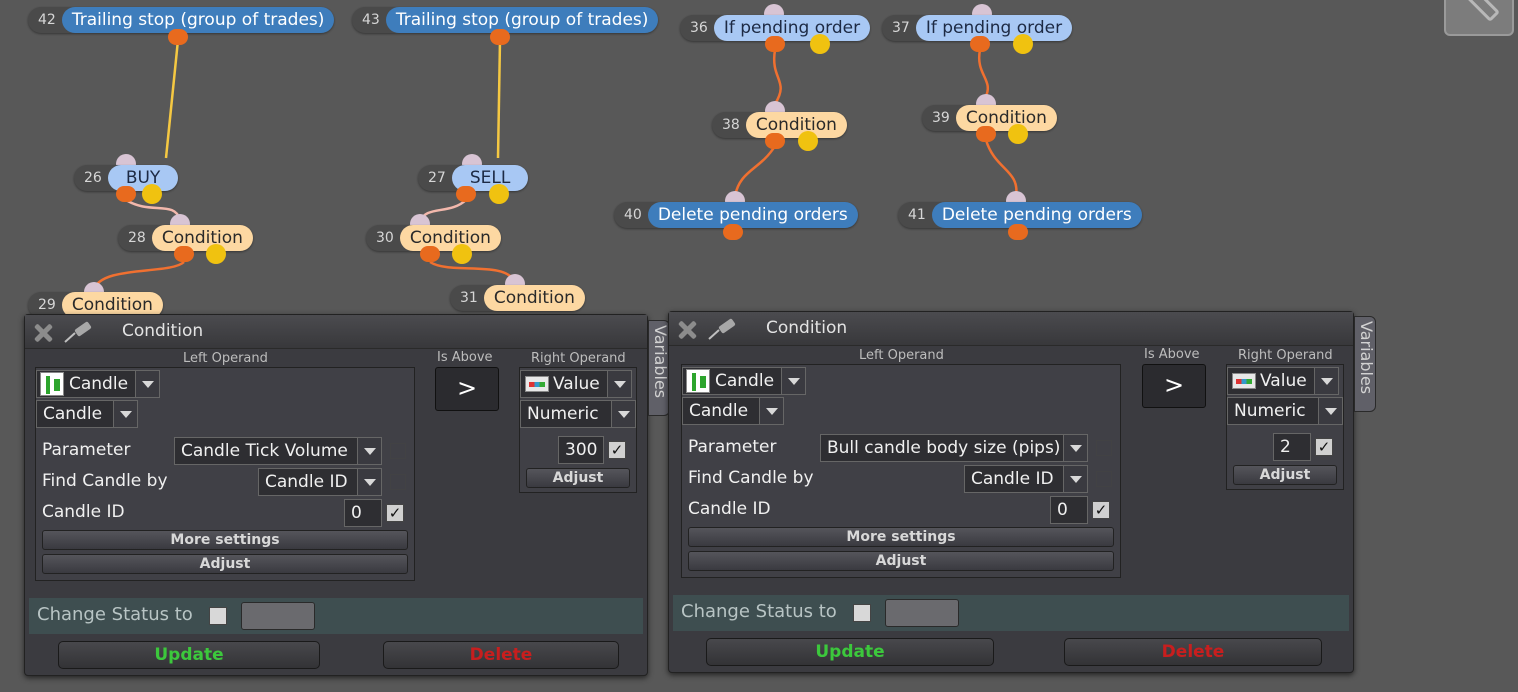  I want to click on variables-tab-label: Variables, so click(1366, 358).